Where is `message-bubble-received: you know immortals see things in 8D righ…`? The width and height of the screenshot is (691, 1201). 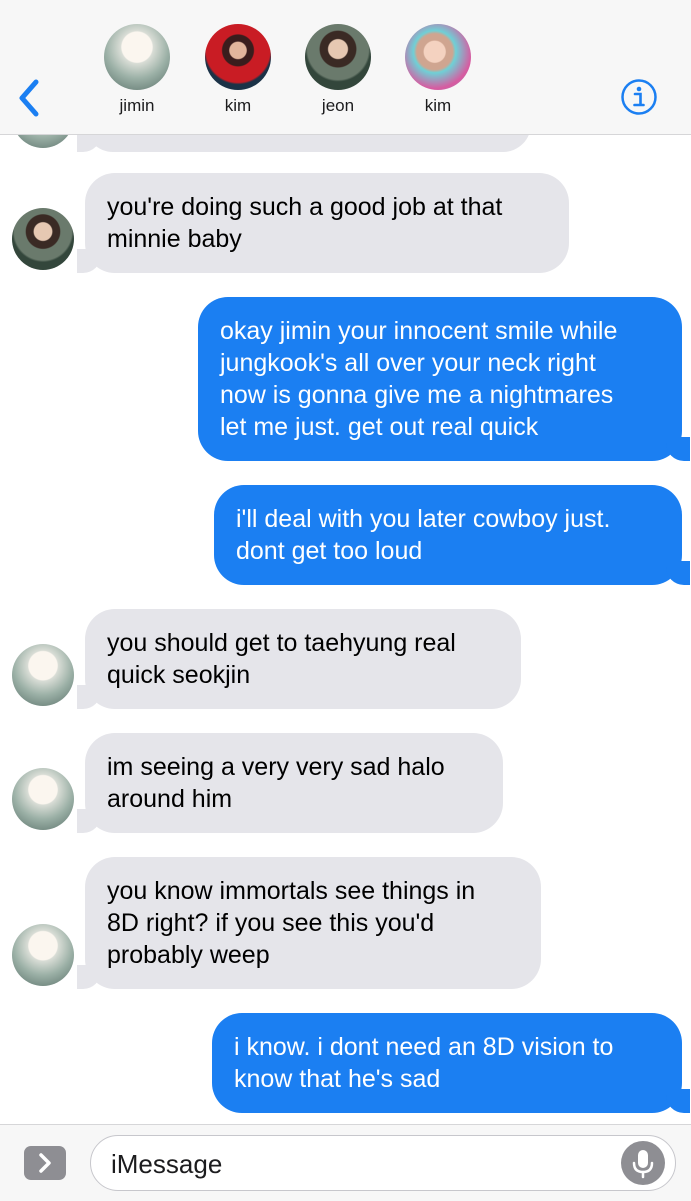
message-bubble-received: you know immortals see things in 8D righ… is located at coordinates (309, 923).